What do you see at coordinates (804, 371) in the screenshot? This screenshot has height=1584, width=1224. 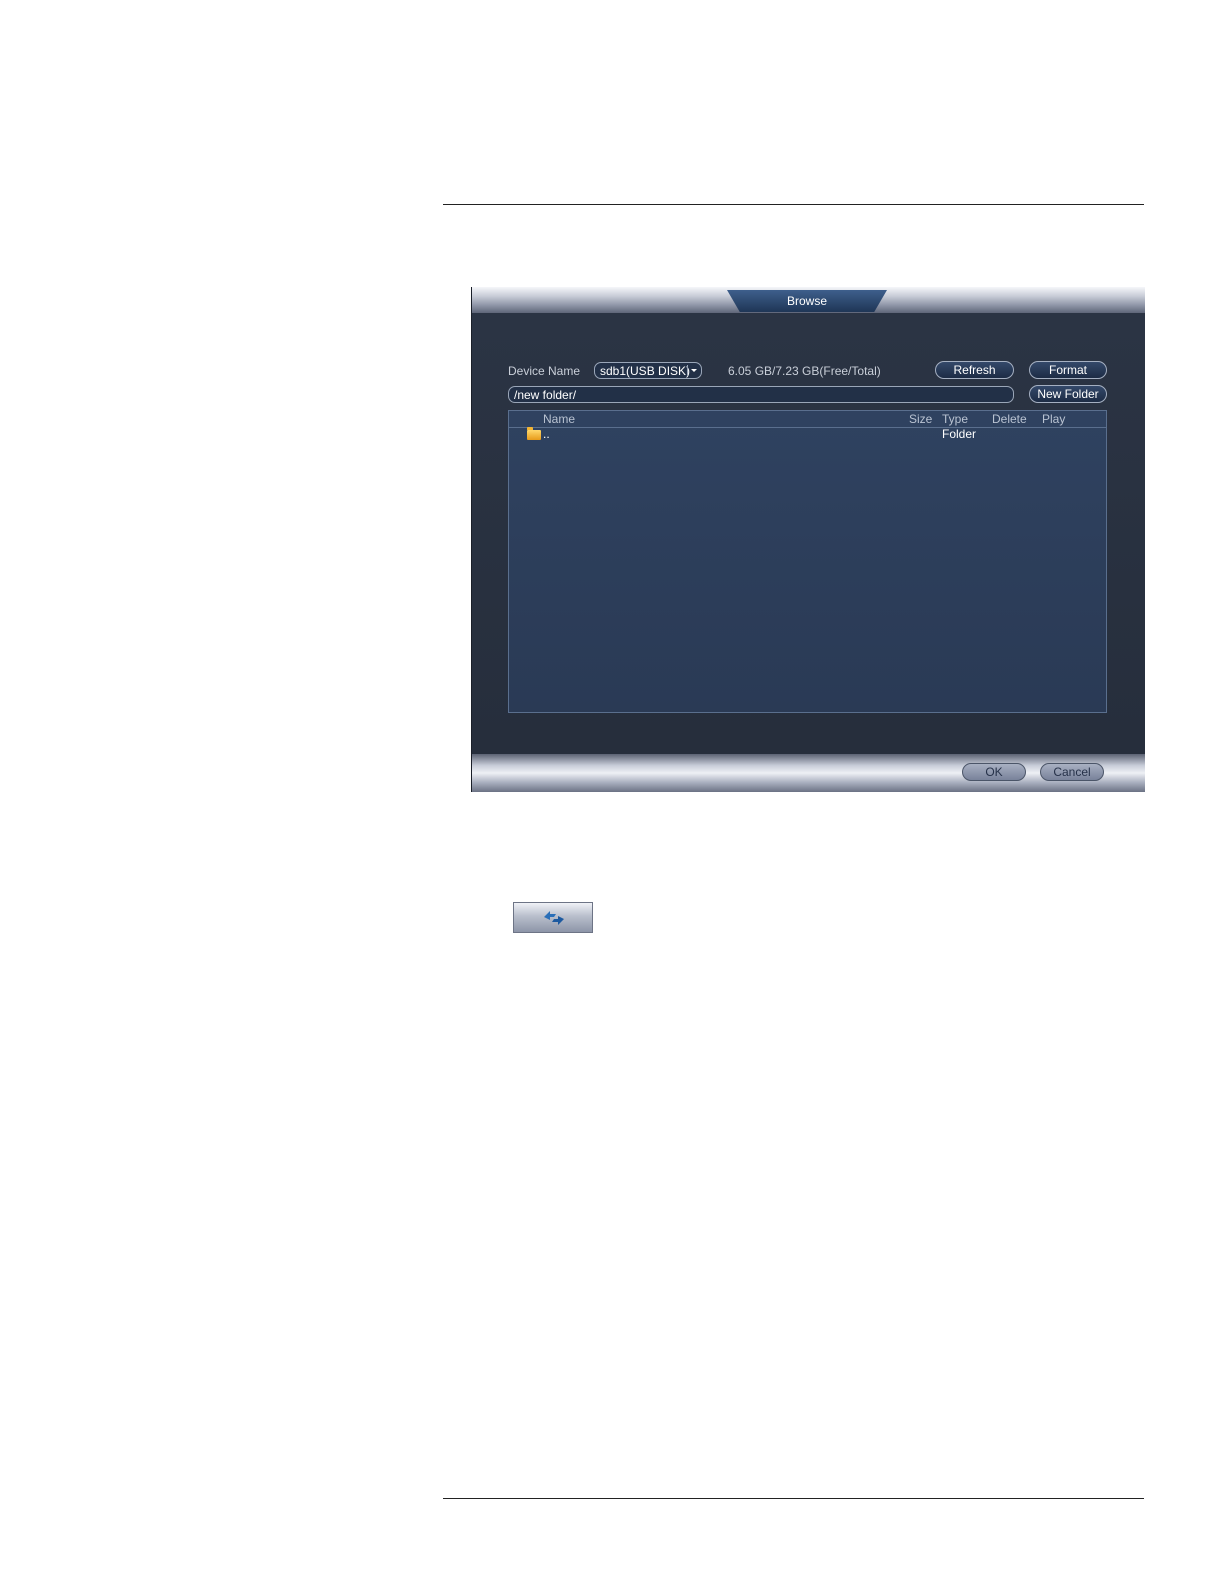 I see `storage-info: 6.05 GB/7.23 GB(Free/Total)` at bounding box center [804, 371].